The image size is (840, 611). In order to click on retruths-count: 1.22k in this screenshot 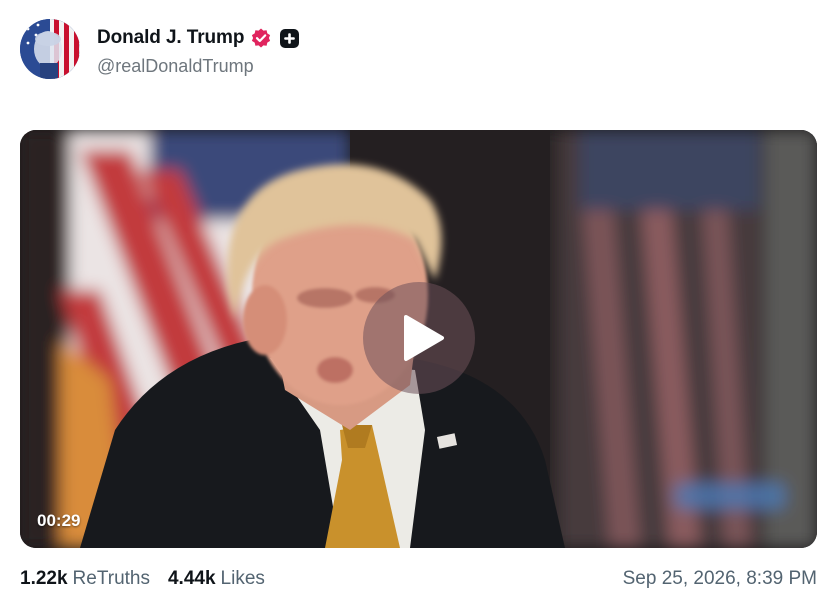, I will do `click(44, 578)`.